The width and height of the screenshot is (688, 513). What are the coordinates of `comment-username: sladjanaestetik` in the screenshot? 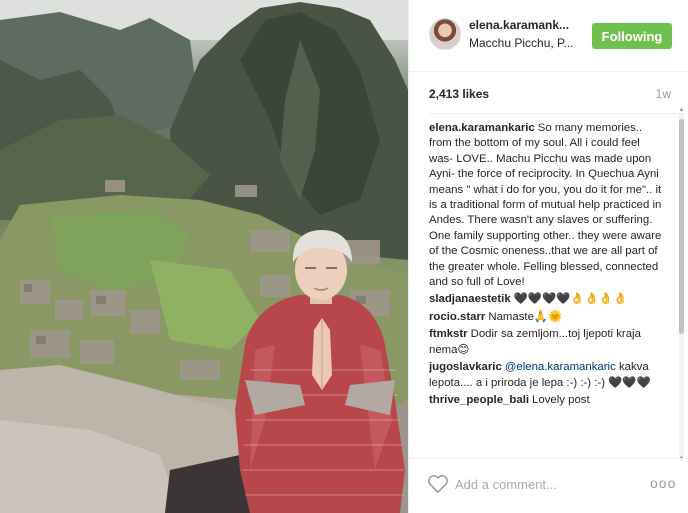 It's located at (470, 299).